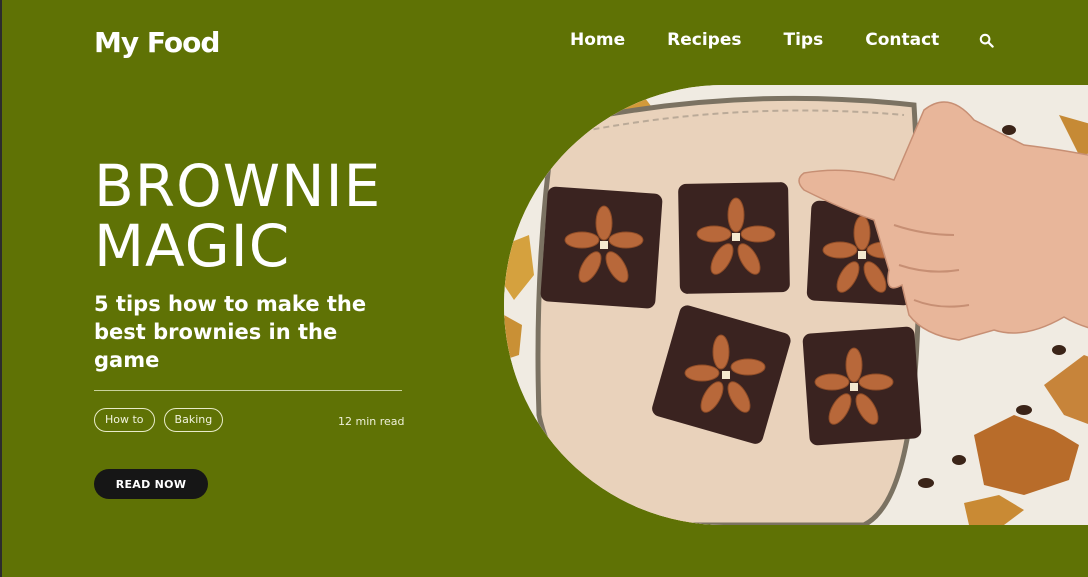 Image resolution: width=1088 pixels, height=577 pixels. Describe the element at coordinates (238, 186) in the screenshot. I see `hero-title-line1: BROWNIE` at that location.